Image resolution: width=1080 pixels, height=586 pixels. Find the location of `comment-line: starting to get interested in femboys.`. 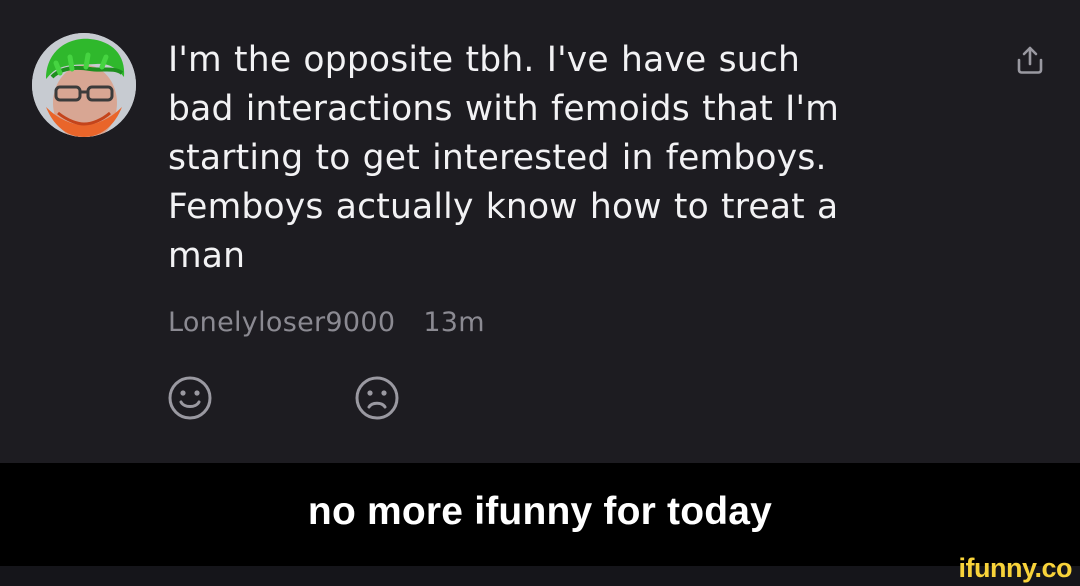

comment-line: starting to get interested in femboys. is located at coordinates (497, 158).